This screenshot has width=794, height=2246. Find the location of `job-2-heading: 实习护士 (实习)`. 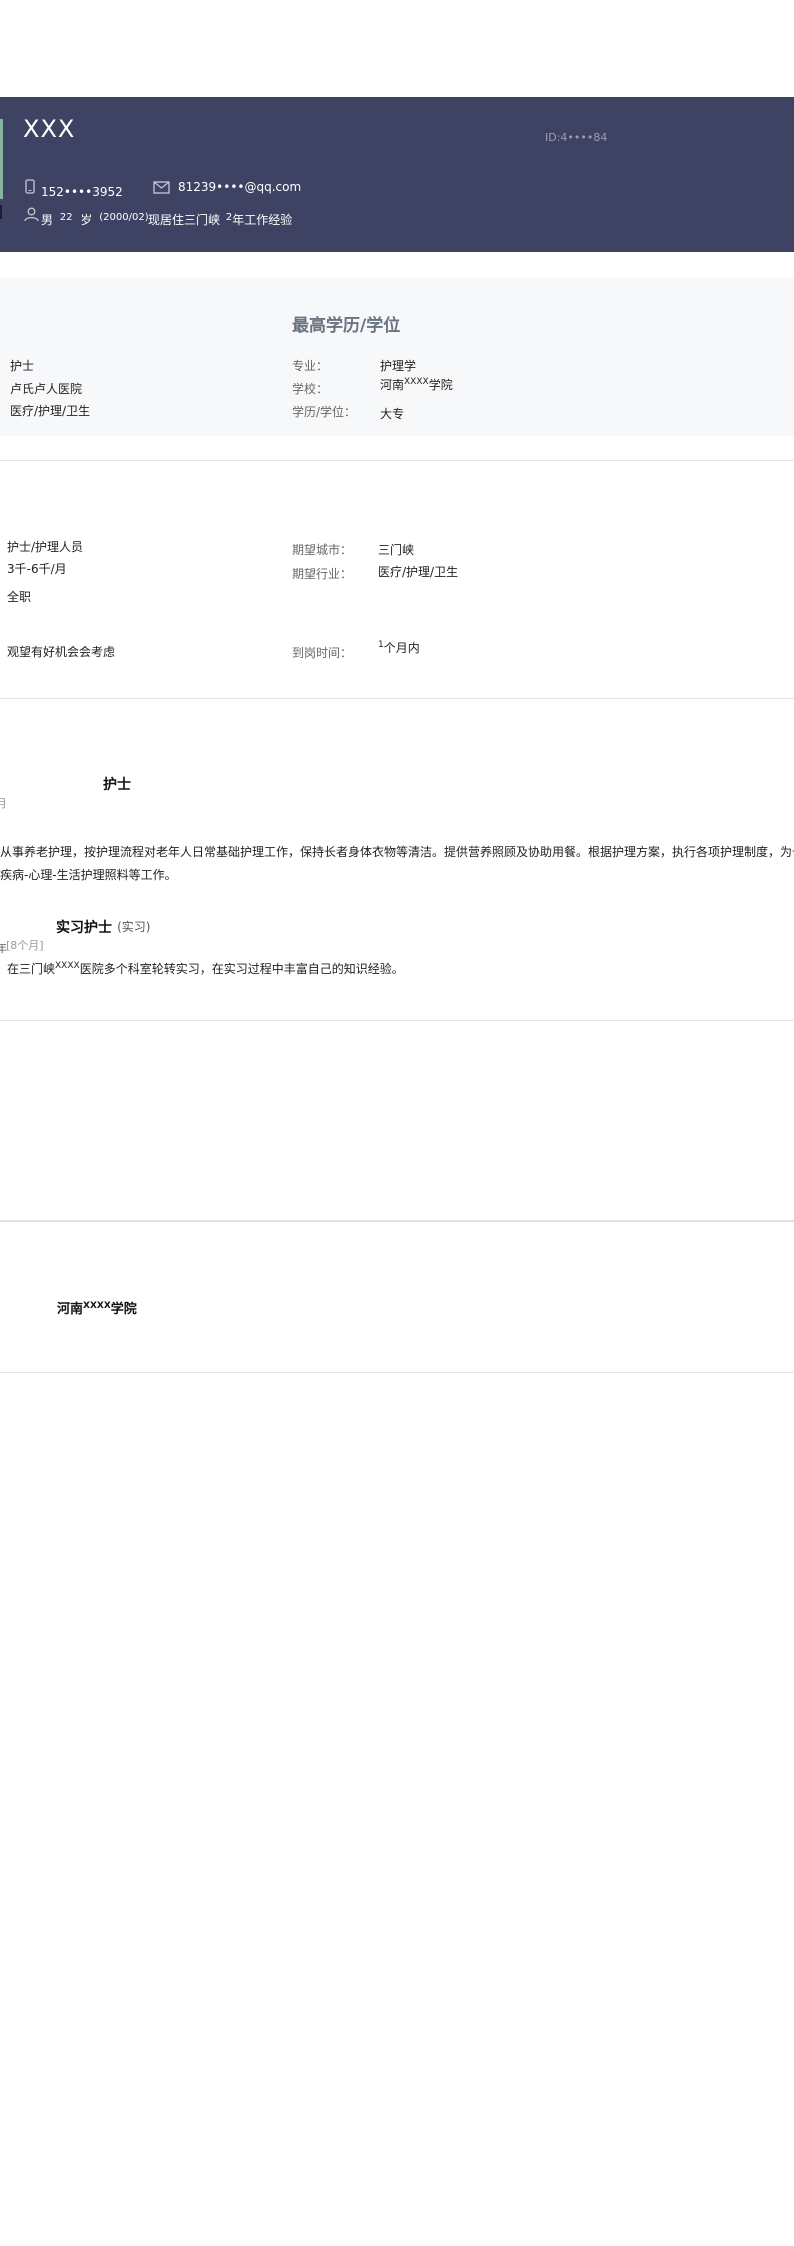

job-2-heading: 实习护士 (实习) is located at coordinates (103, 927).